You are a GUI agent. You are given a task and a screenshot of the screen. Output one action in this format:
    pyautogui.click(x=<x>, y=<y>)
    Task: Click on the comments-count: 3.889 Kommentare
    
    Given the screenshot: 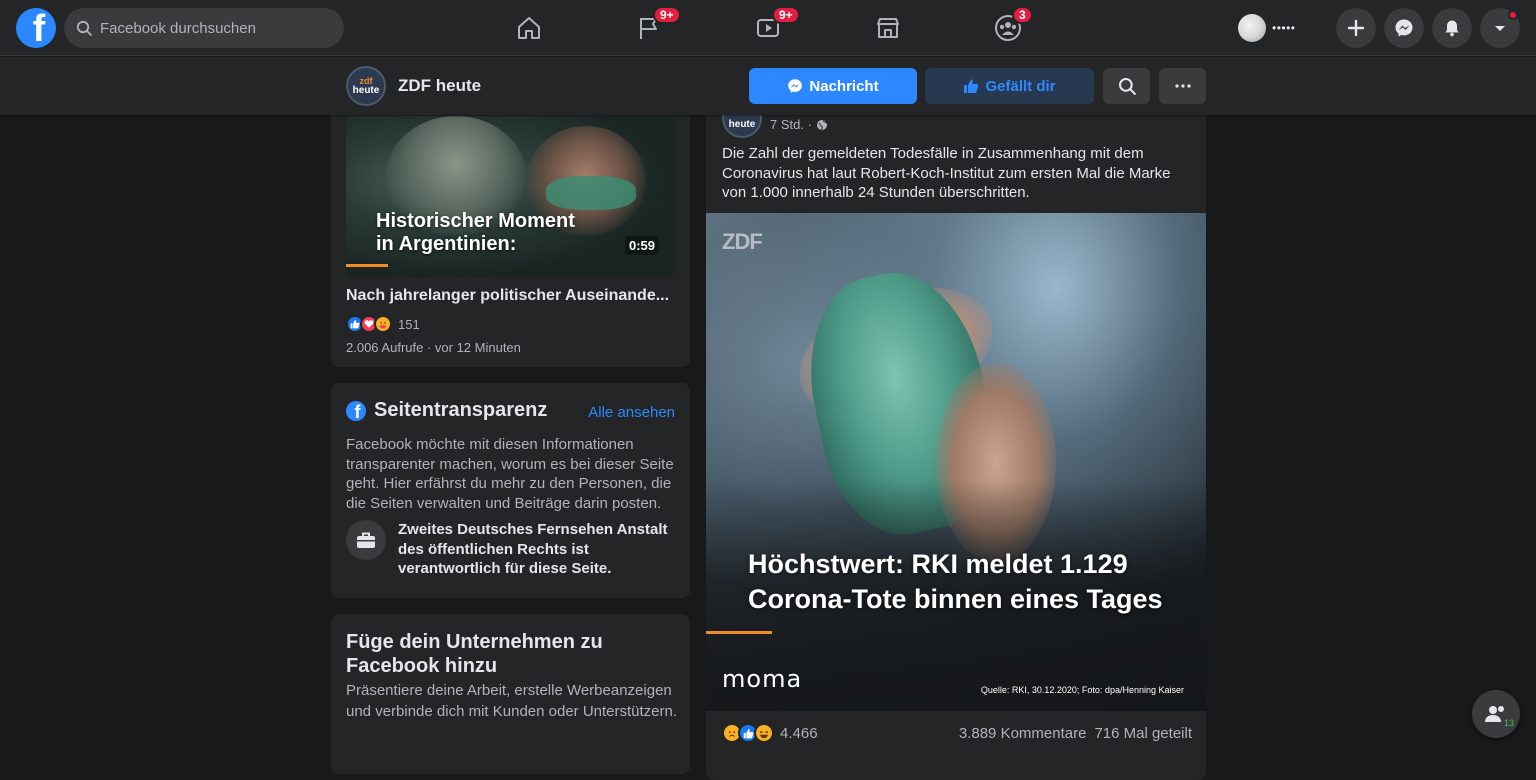 What is the action you would take?
    pyautogui.click(x=1023, y=733)
    